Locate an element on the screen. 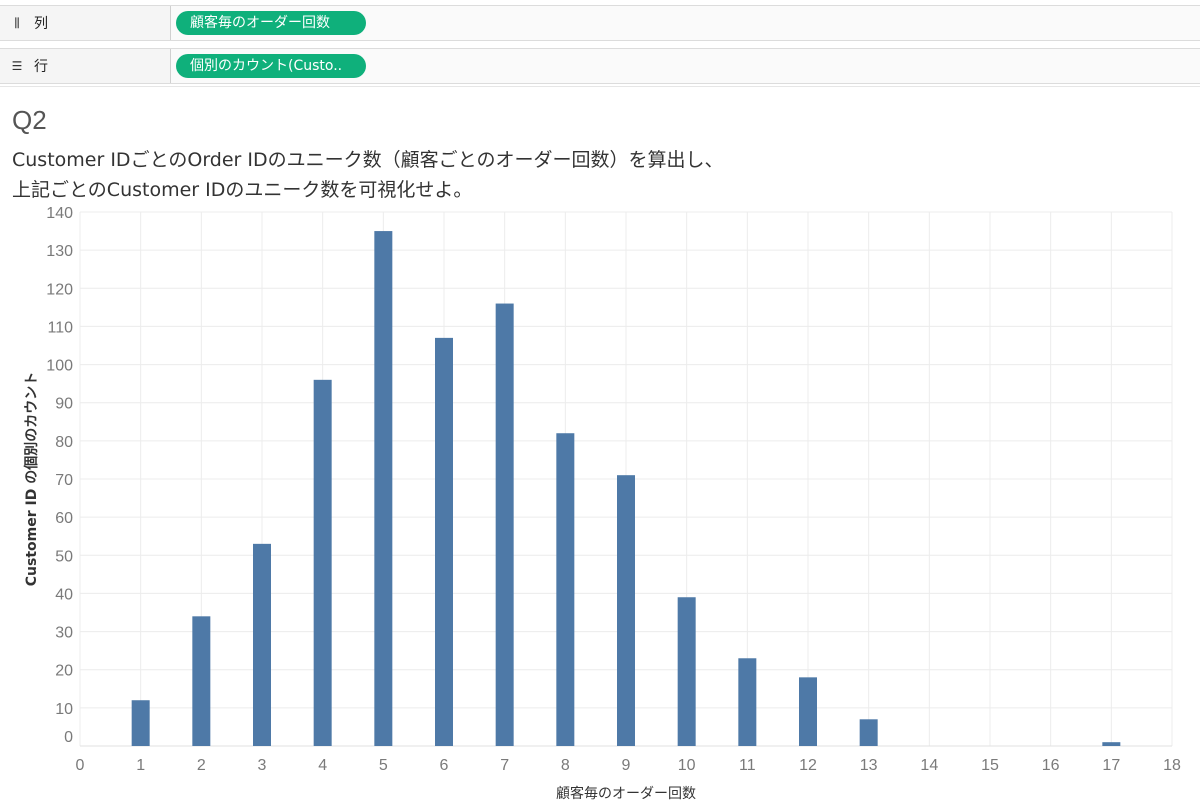 The image size is (1200, 809). y-tick-label: 60 is located at coordinates (64, 518).